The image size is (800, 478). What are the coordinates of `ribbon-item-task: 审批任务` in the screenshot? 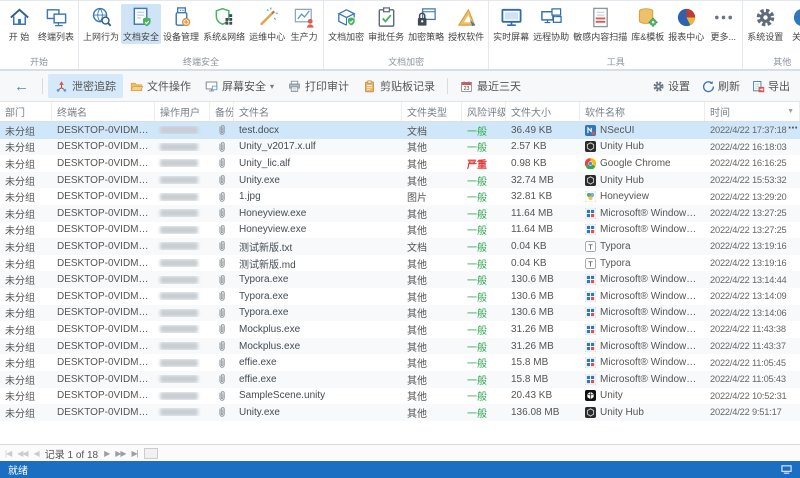 It's located at (386, 24).